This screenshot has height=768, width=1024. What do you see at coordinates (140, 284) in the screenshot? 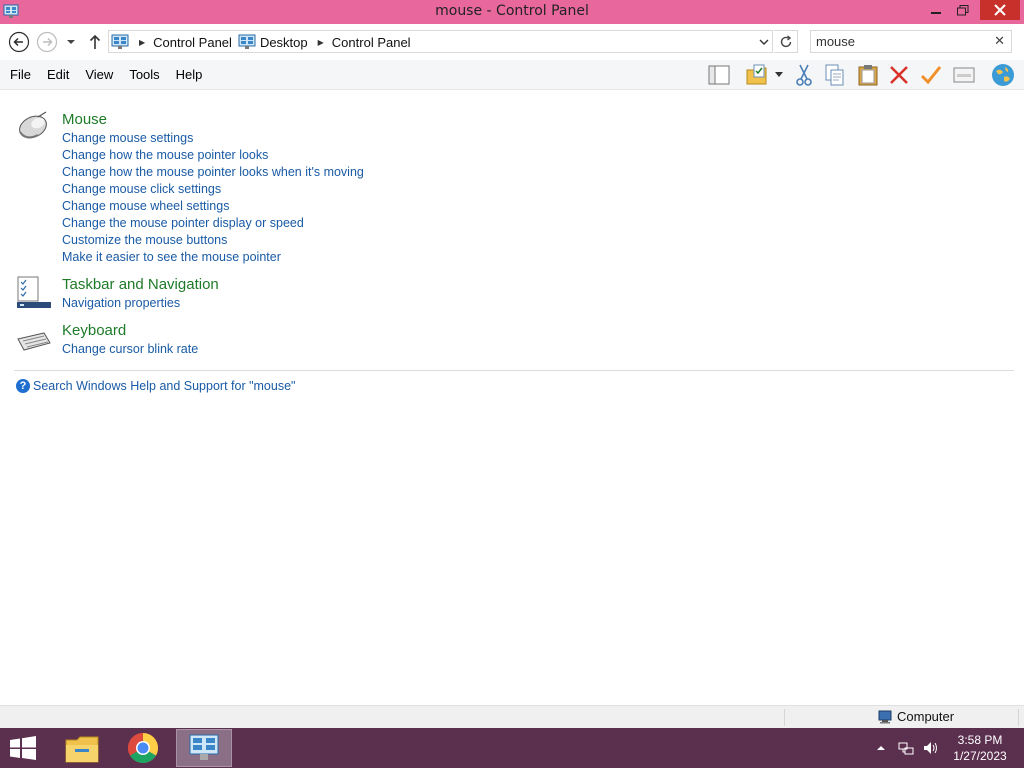
I see `group-title: Taskbar and Navigation` at bounding box center [140, 284].